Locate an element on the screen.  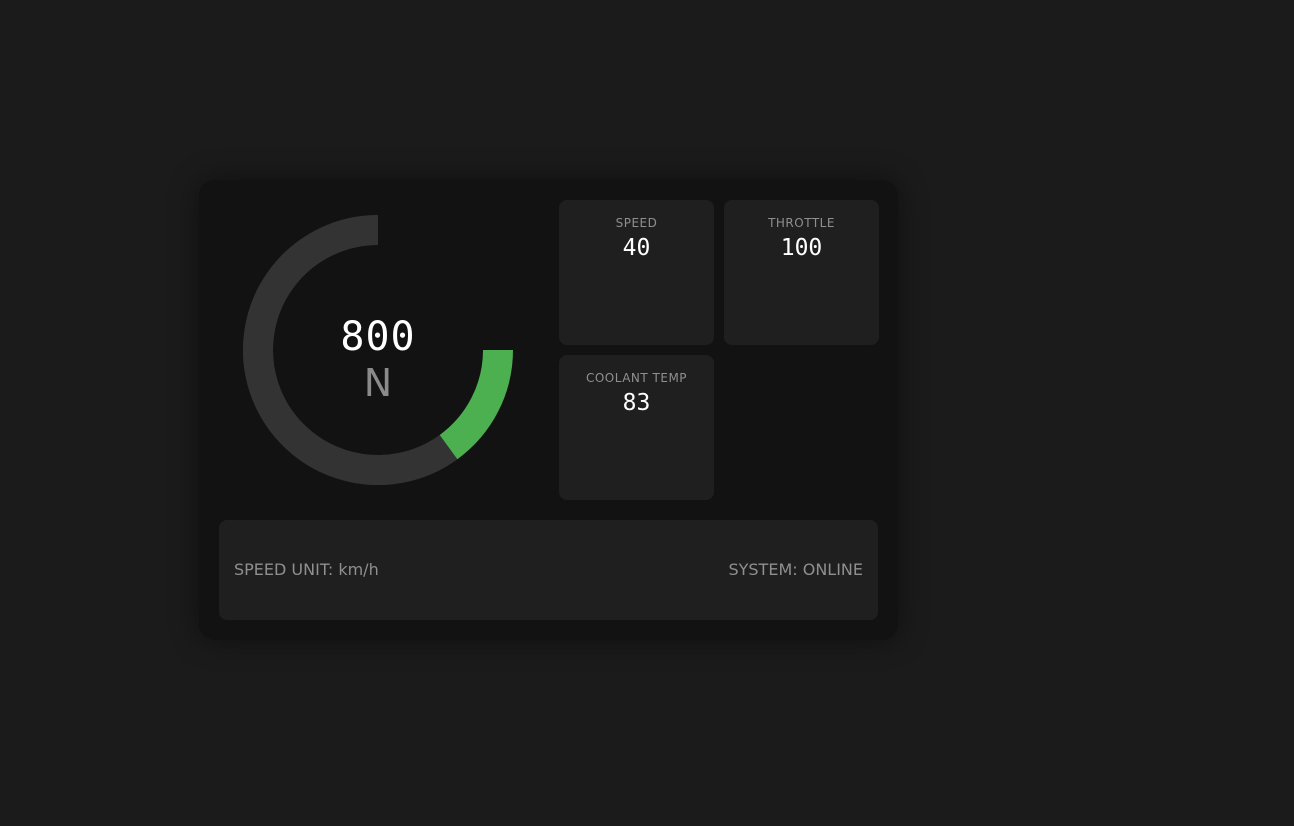
rpm-gauge: 800 N is located at coordinates (378, 350).